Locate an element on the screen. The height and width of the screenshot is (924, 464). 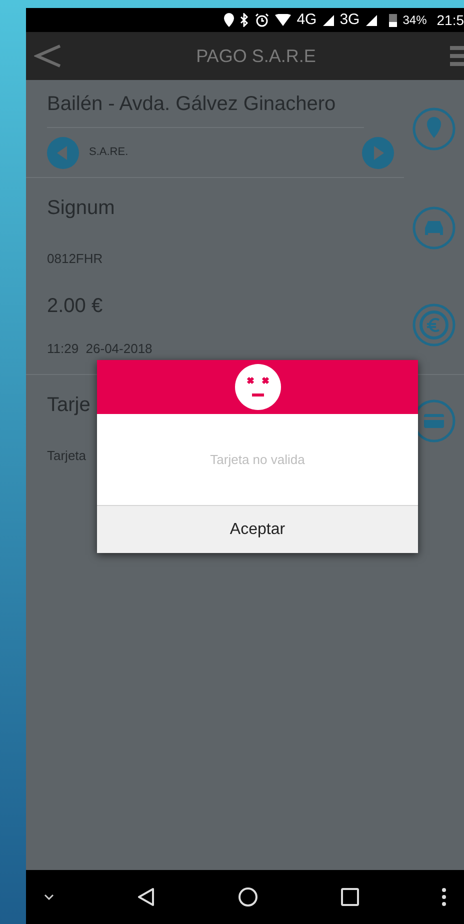
vehicle-name: Signum is located at coordinates (81, 208).